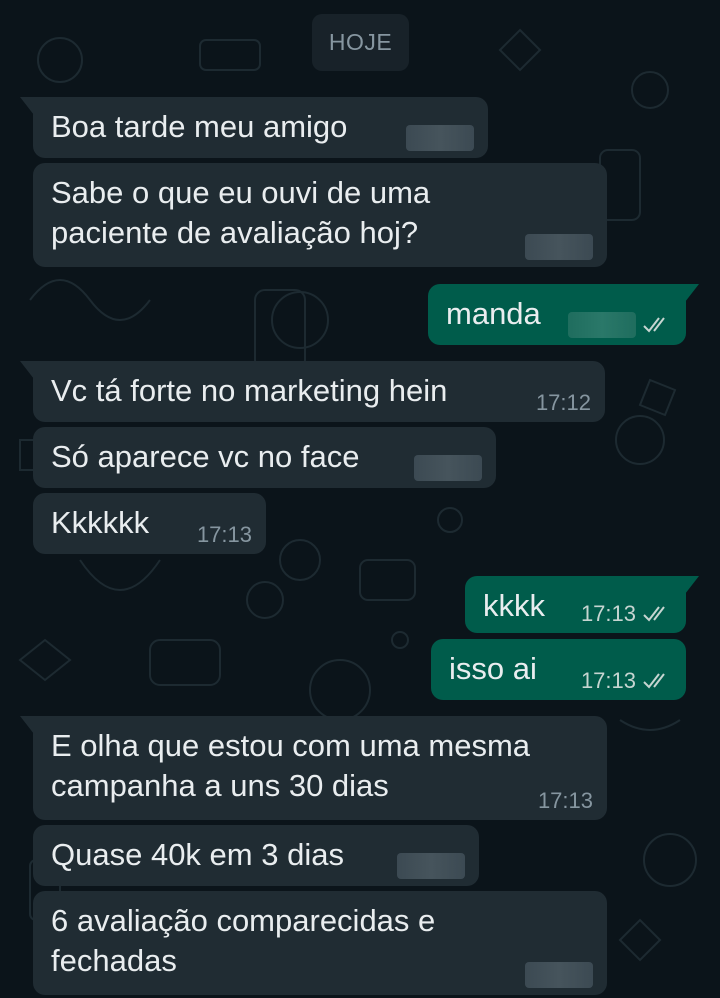  Describe the element at coordinates (243, 940) in the screenshot. I see `message-text: 6 avaliação comparecidas e fechadas` at that location.